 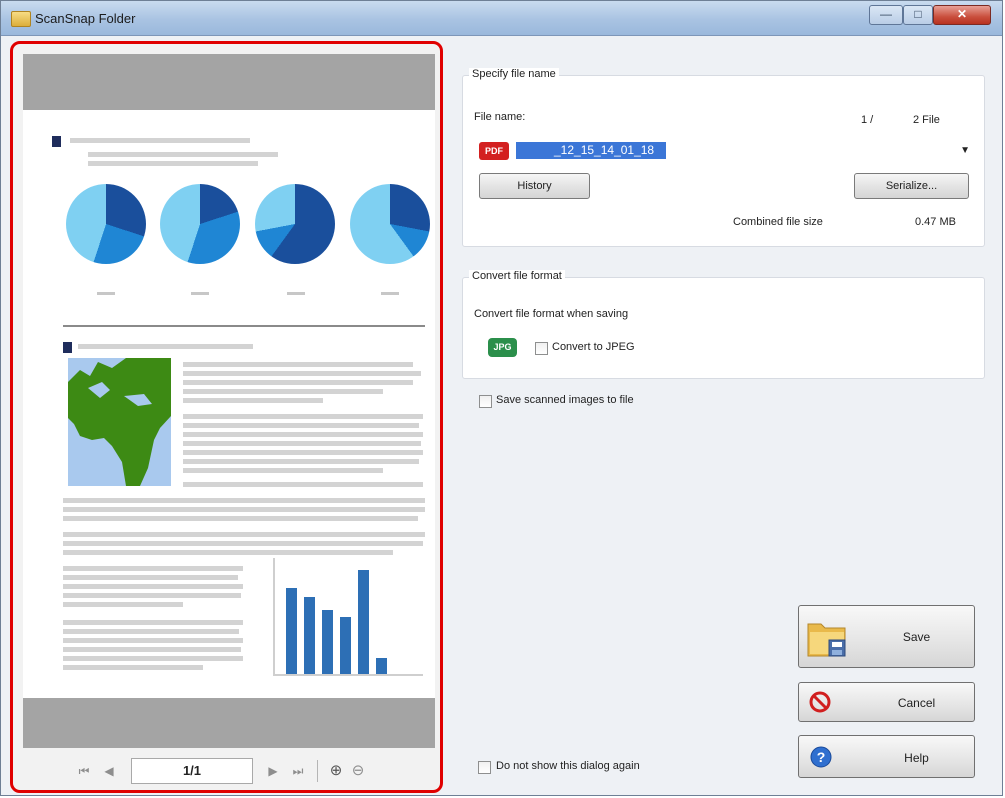 I want to click on do-not-show-checkbox, so click(x=484, y=767).